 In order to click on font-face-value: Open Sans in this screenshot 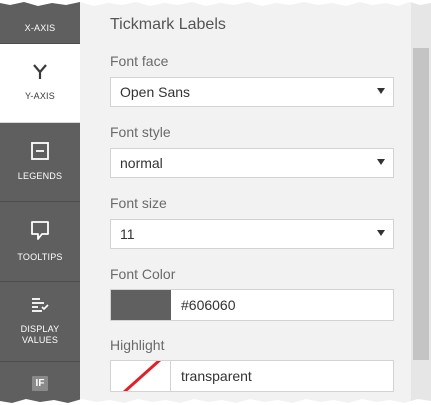, I will do `click(155, 92)`.